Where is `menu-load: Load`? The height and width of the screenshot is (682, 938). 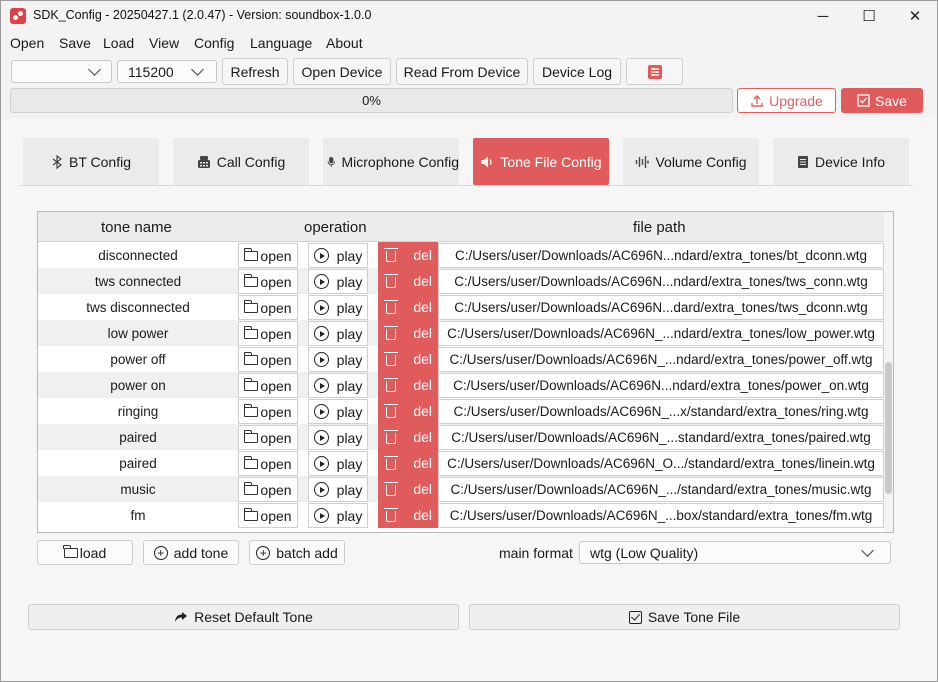 menu-load: Load is located at coordinates (118, 43).